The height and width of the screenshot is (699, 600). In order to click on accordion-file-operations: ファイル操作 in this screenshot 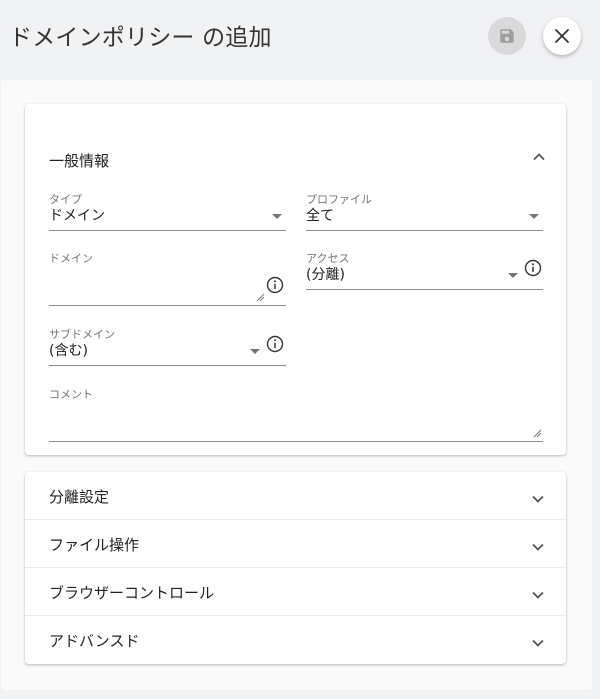, I will do `click(295, 544)`.